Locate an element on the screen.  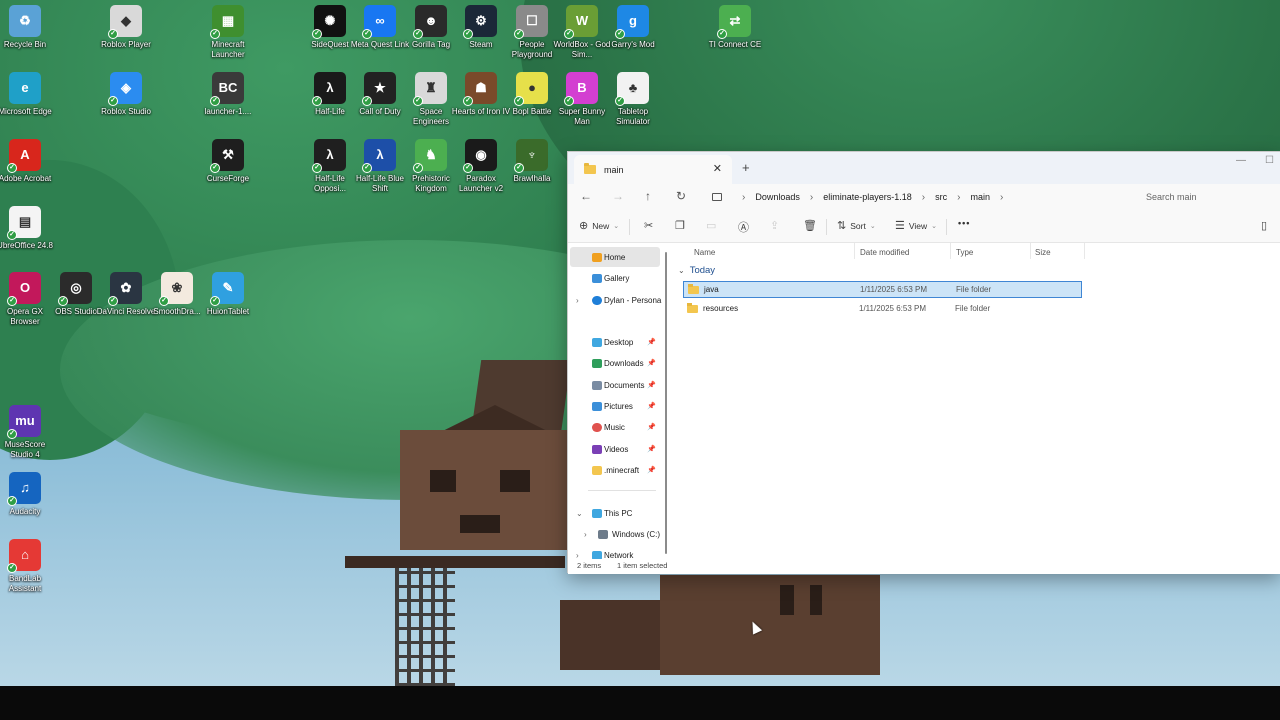
prehistoric-kingdom-icon: ♞ ✓ is located at coordinates (430, 156).